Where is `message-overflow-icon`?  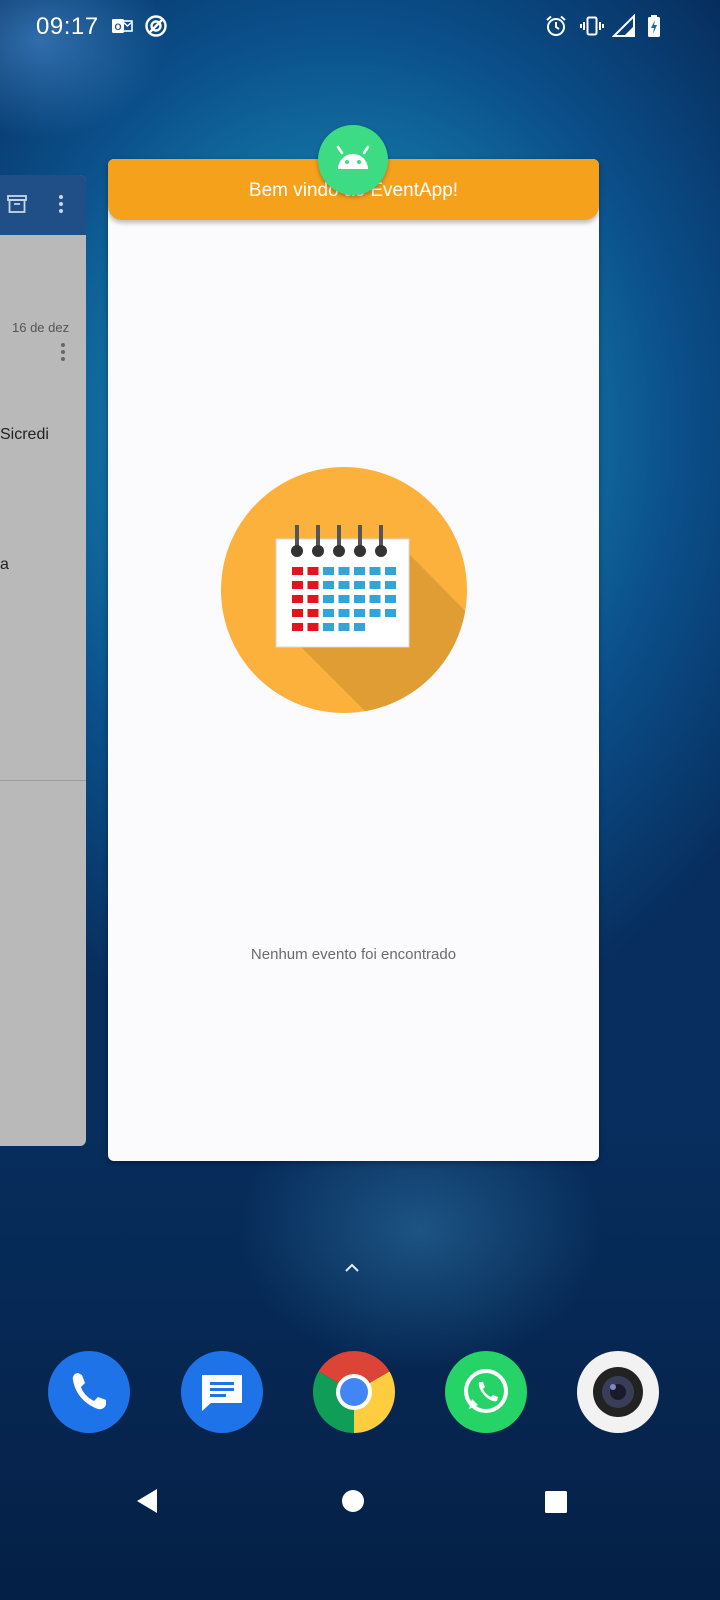
message-overflow-icon is located at coordinates (63, 352).